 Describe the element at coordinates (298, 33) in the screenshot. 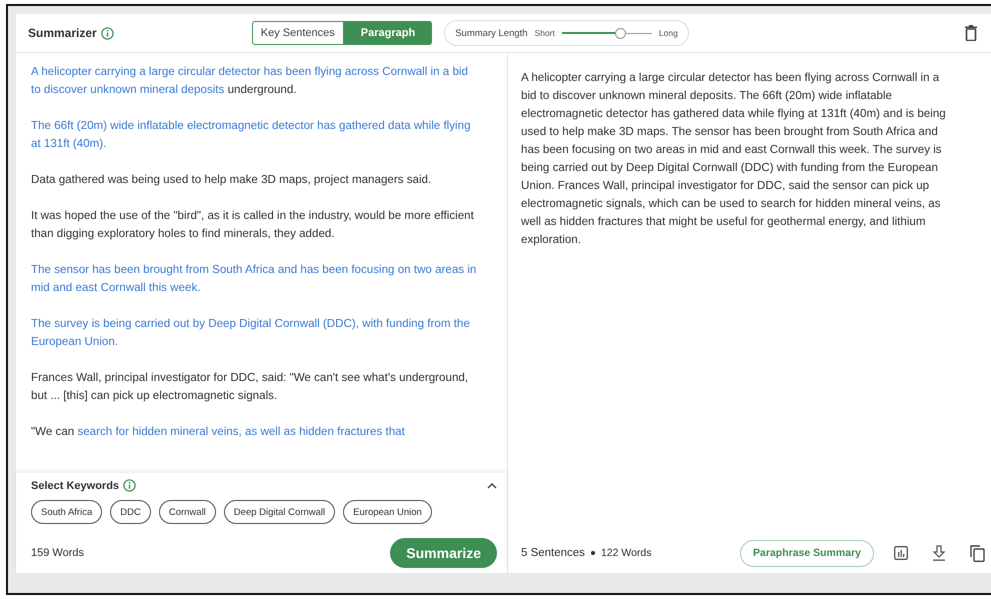

I see `mode-tab: Key Sentences` at that location.